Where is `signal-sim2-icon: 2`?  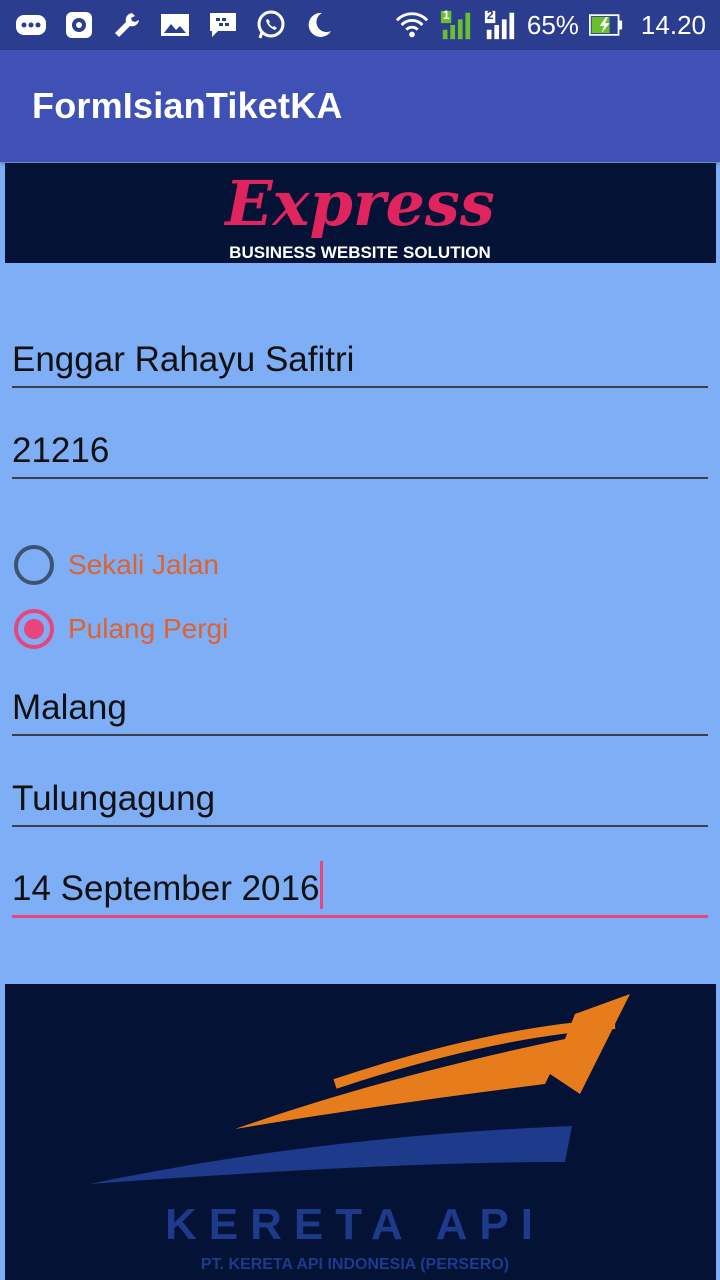
signal-sim2-icon: 2 is located at coordinates (500, 25).